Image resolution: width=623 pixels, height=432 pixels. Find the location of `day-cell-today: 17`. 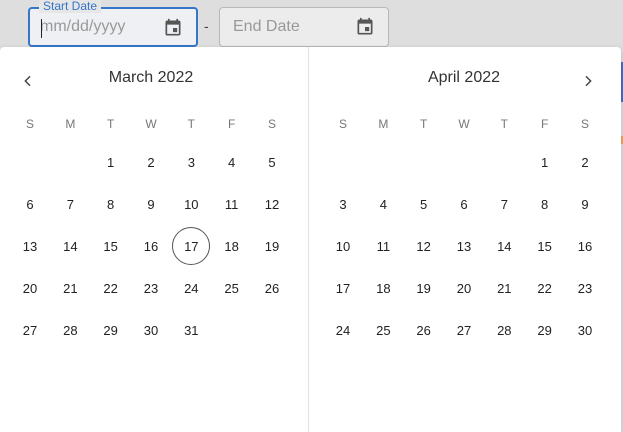

day-cell-today: 17 is located at coordinates (191, 246).